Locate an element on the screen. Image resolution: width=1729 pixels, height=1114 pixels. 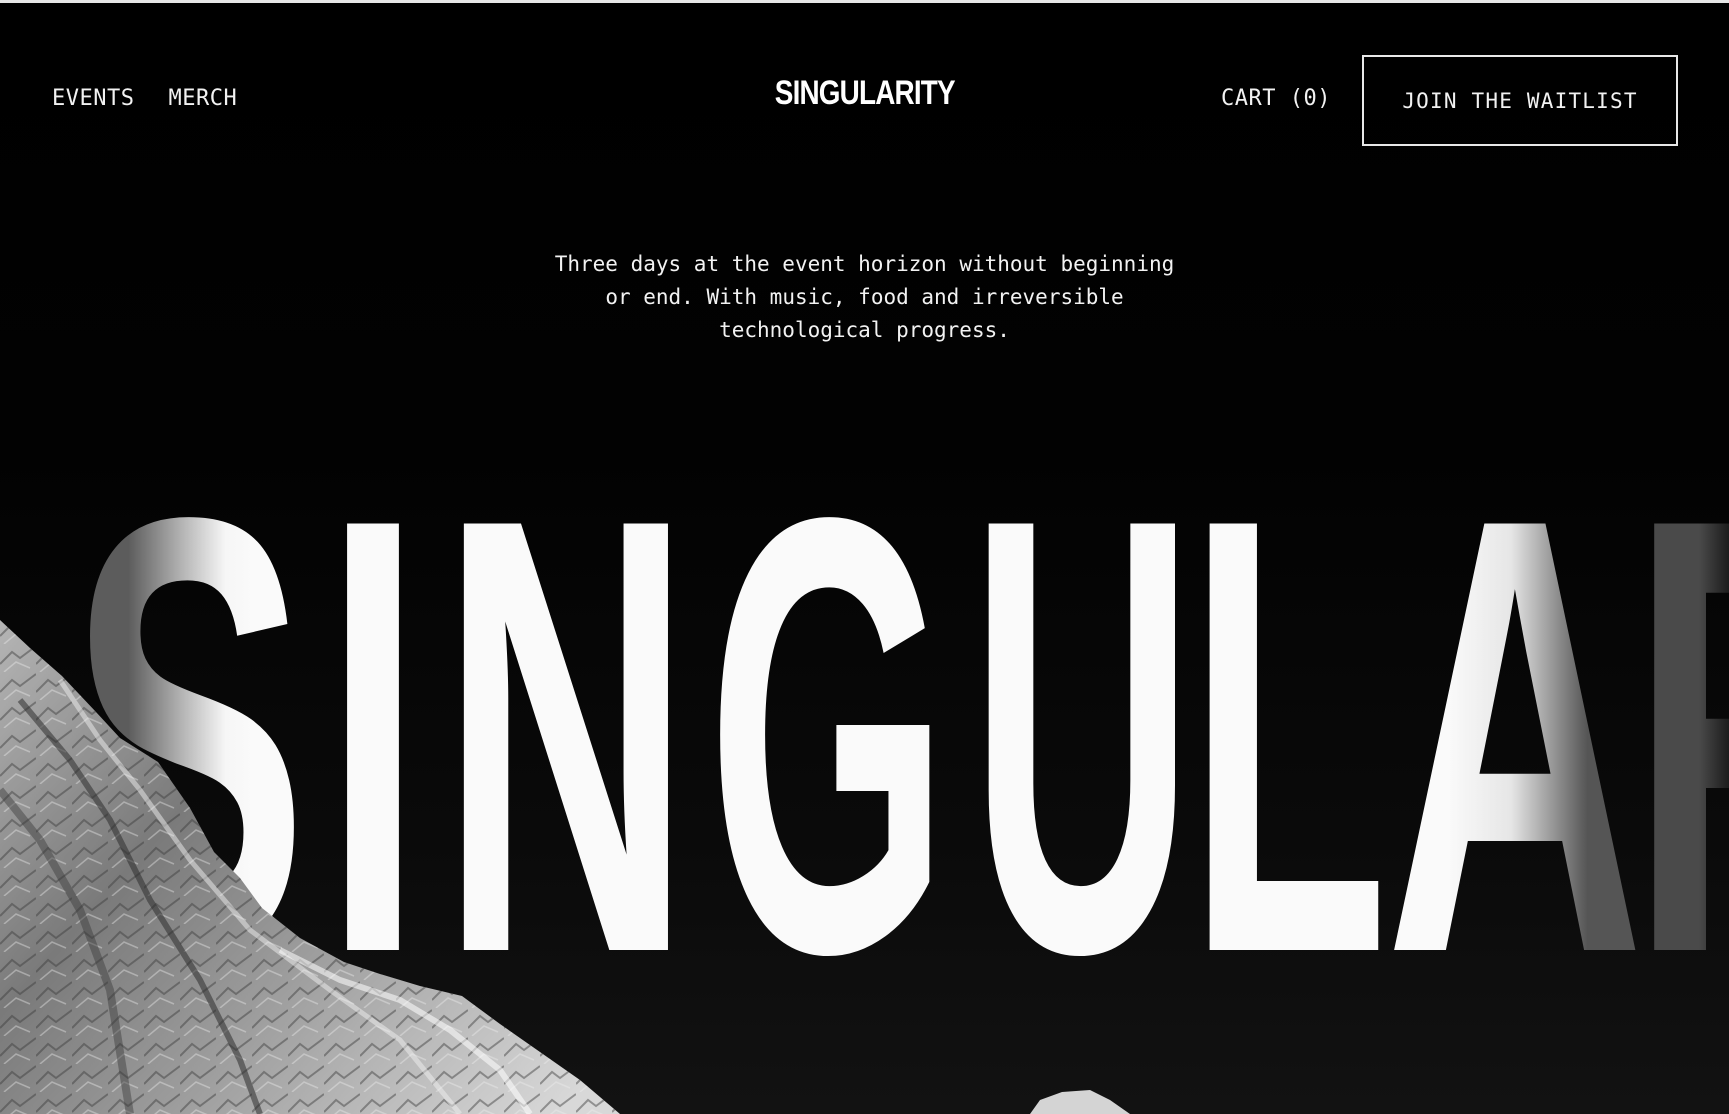
hero-big-letter-g: G is located at coordinates (827, 734).